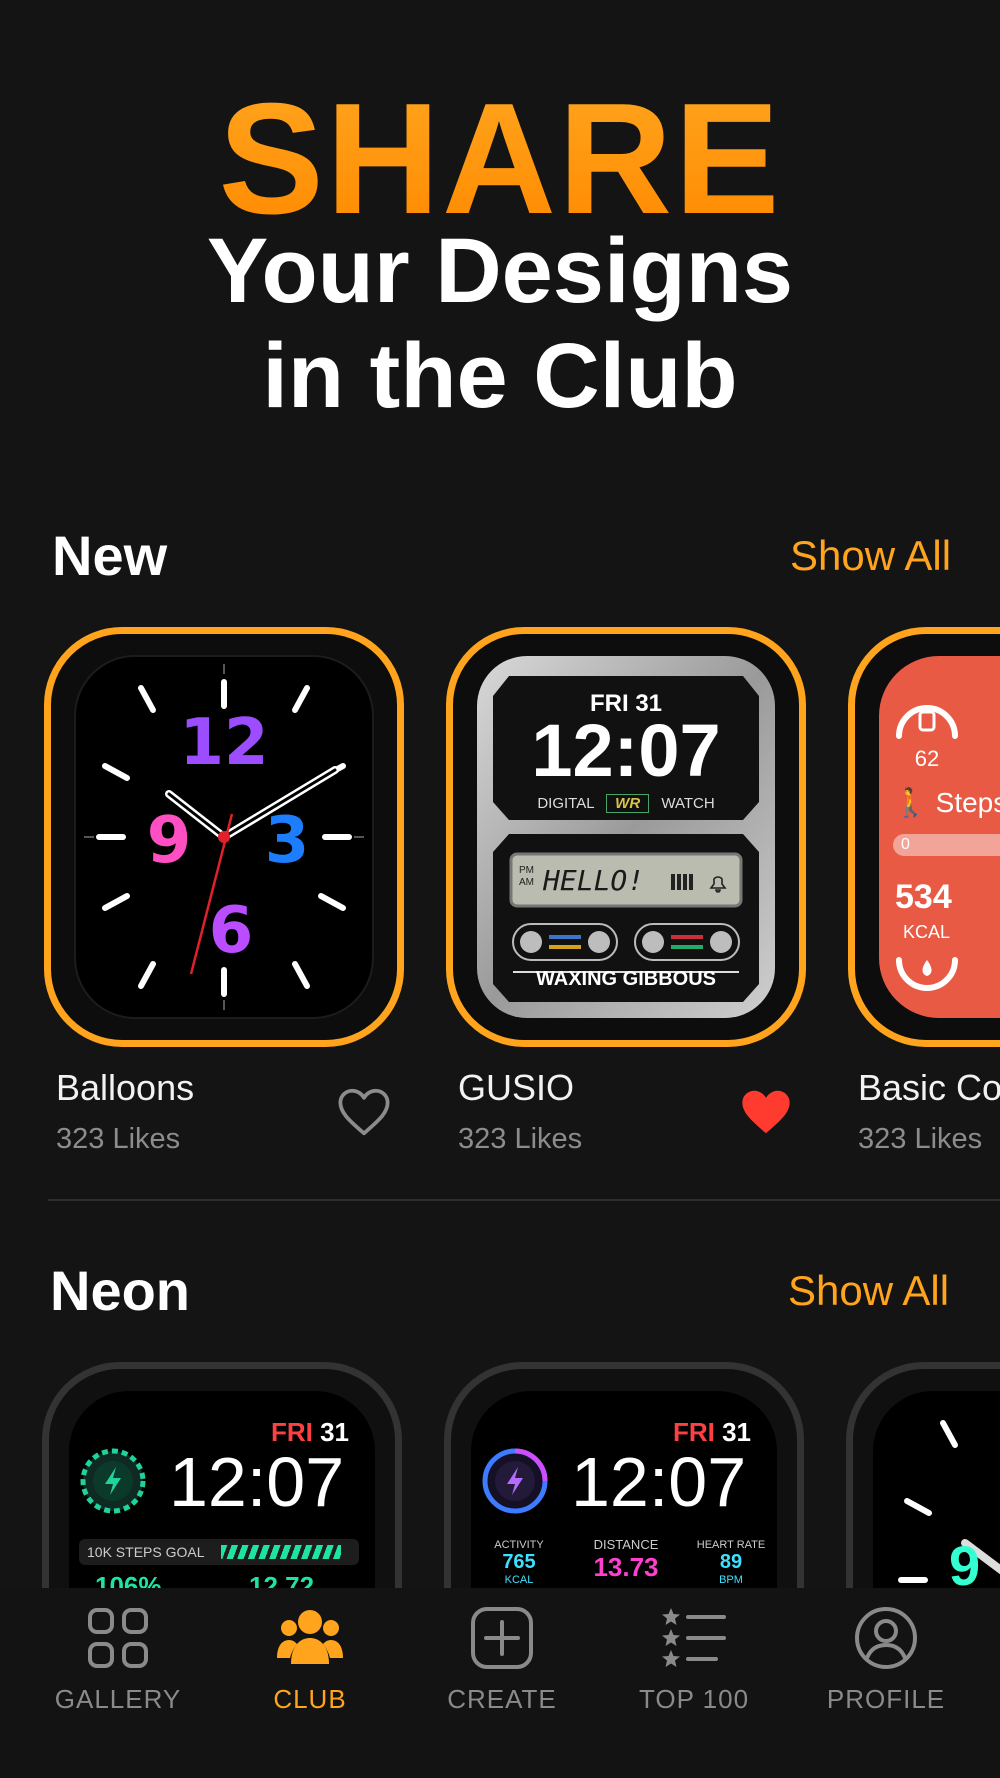 This screenshot has width=1000, height=1778. Describe the element at coordinates (146, 1552) in the screenshot. I see `neon-1-goal-label: 10K STEPS GOAL` at that location.